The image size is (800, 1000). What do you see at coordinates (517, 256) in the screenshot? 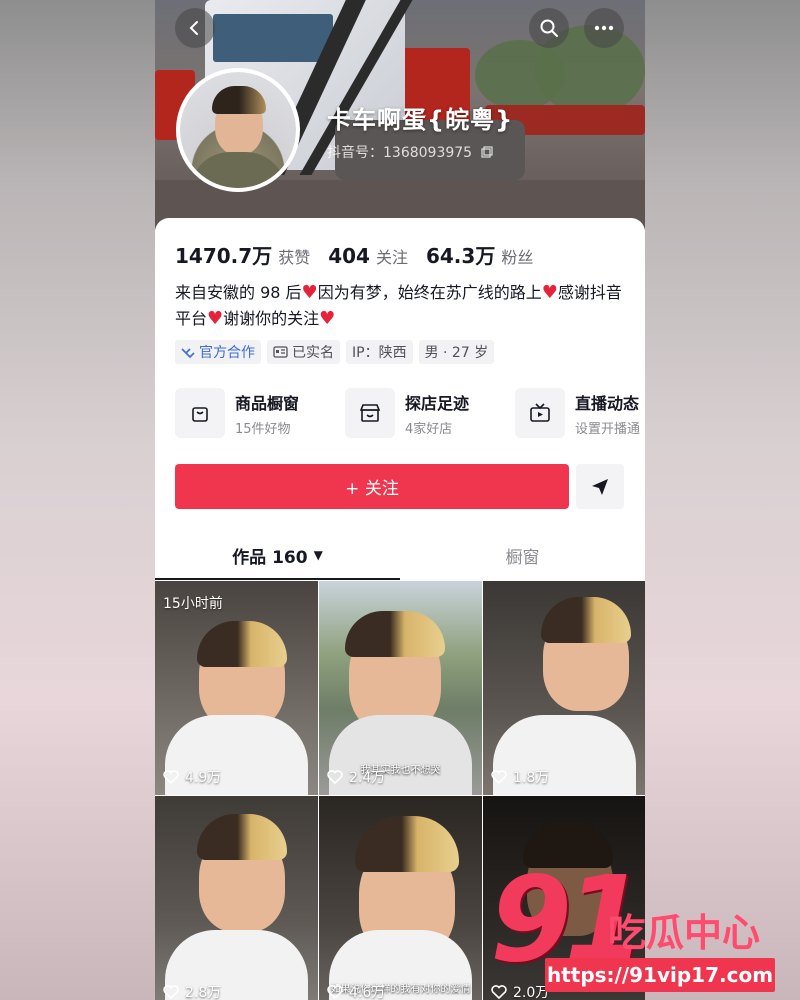
I see `followers-label: 粉丝` at bounding box center [517, 256].